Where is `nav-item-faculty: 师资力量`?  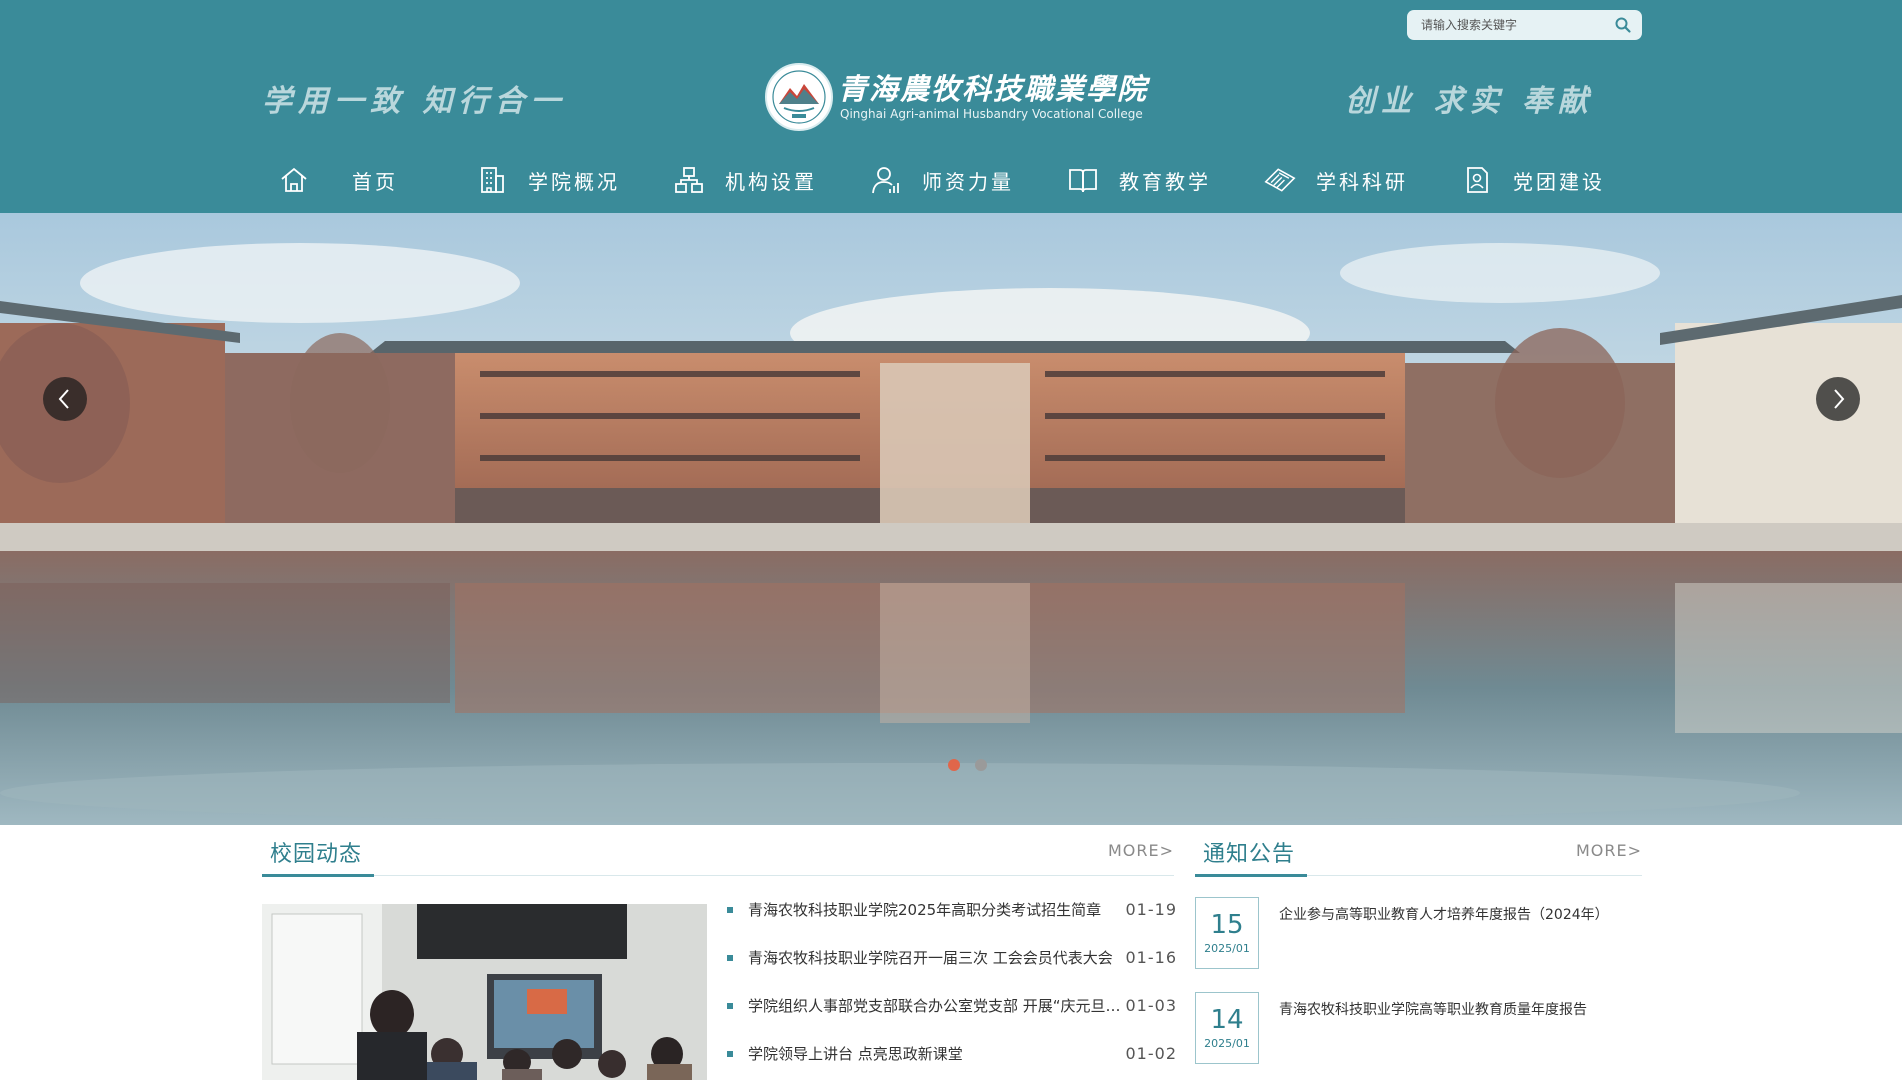
nav-item-faculty: 师资力量 is located at coordinates (942, 180).